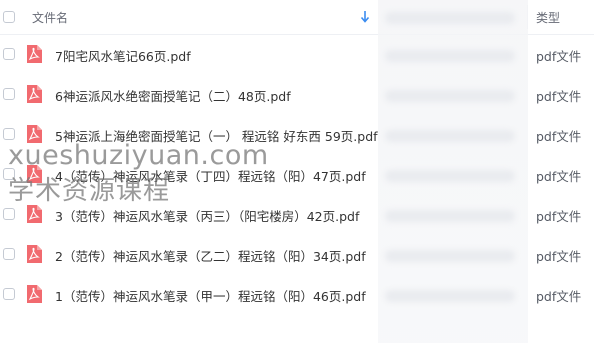  I want to click on file-name: 2（范传）神运风水笔录（乙二）程远铭（阳）34页.pdf, so click(210, 255).